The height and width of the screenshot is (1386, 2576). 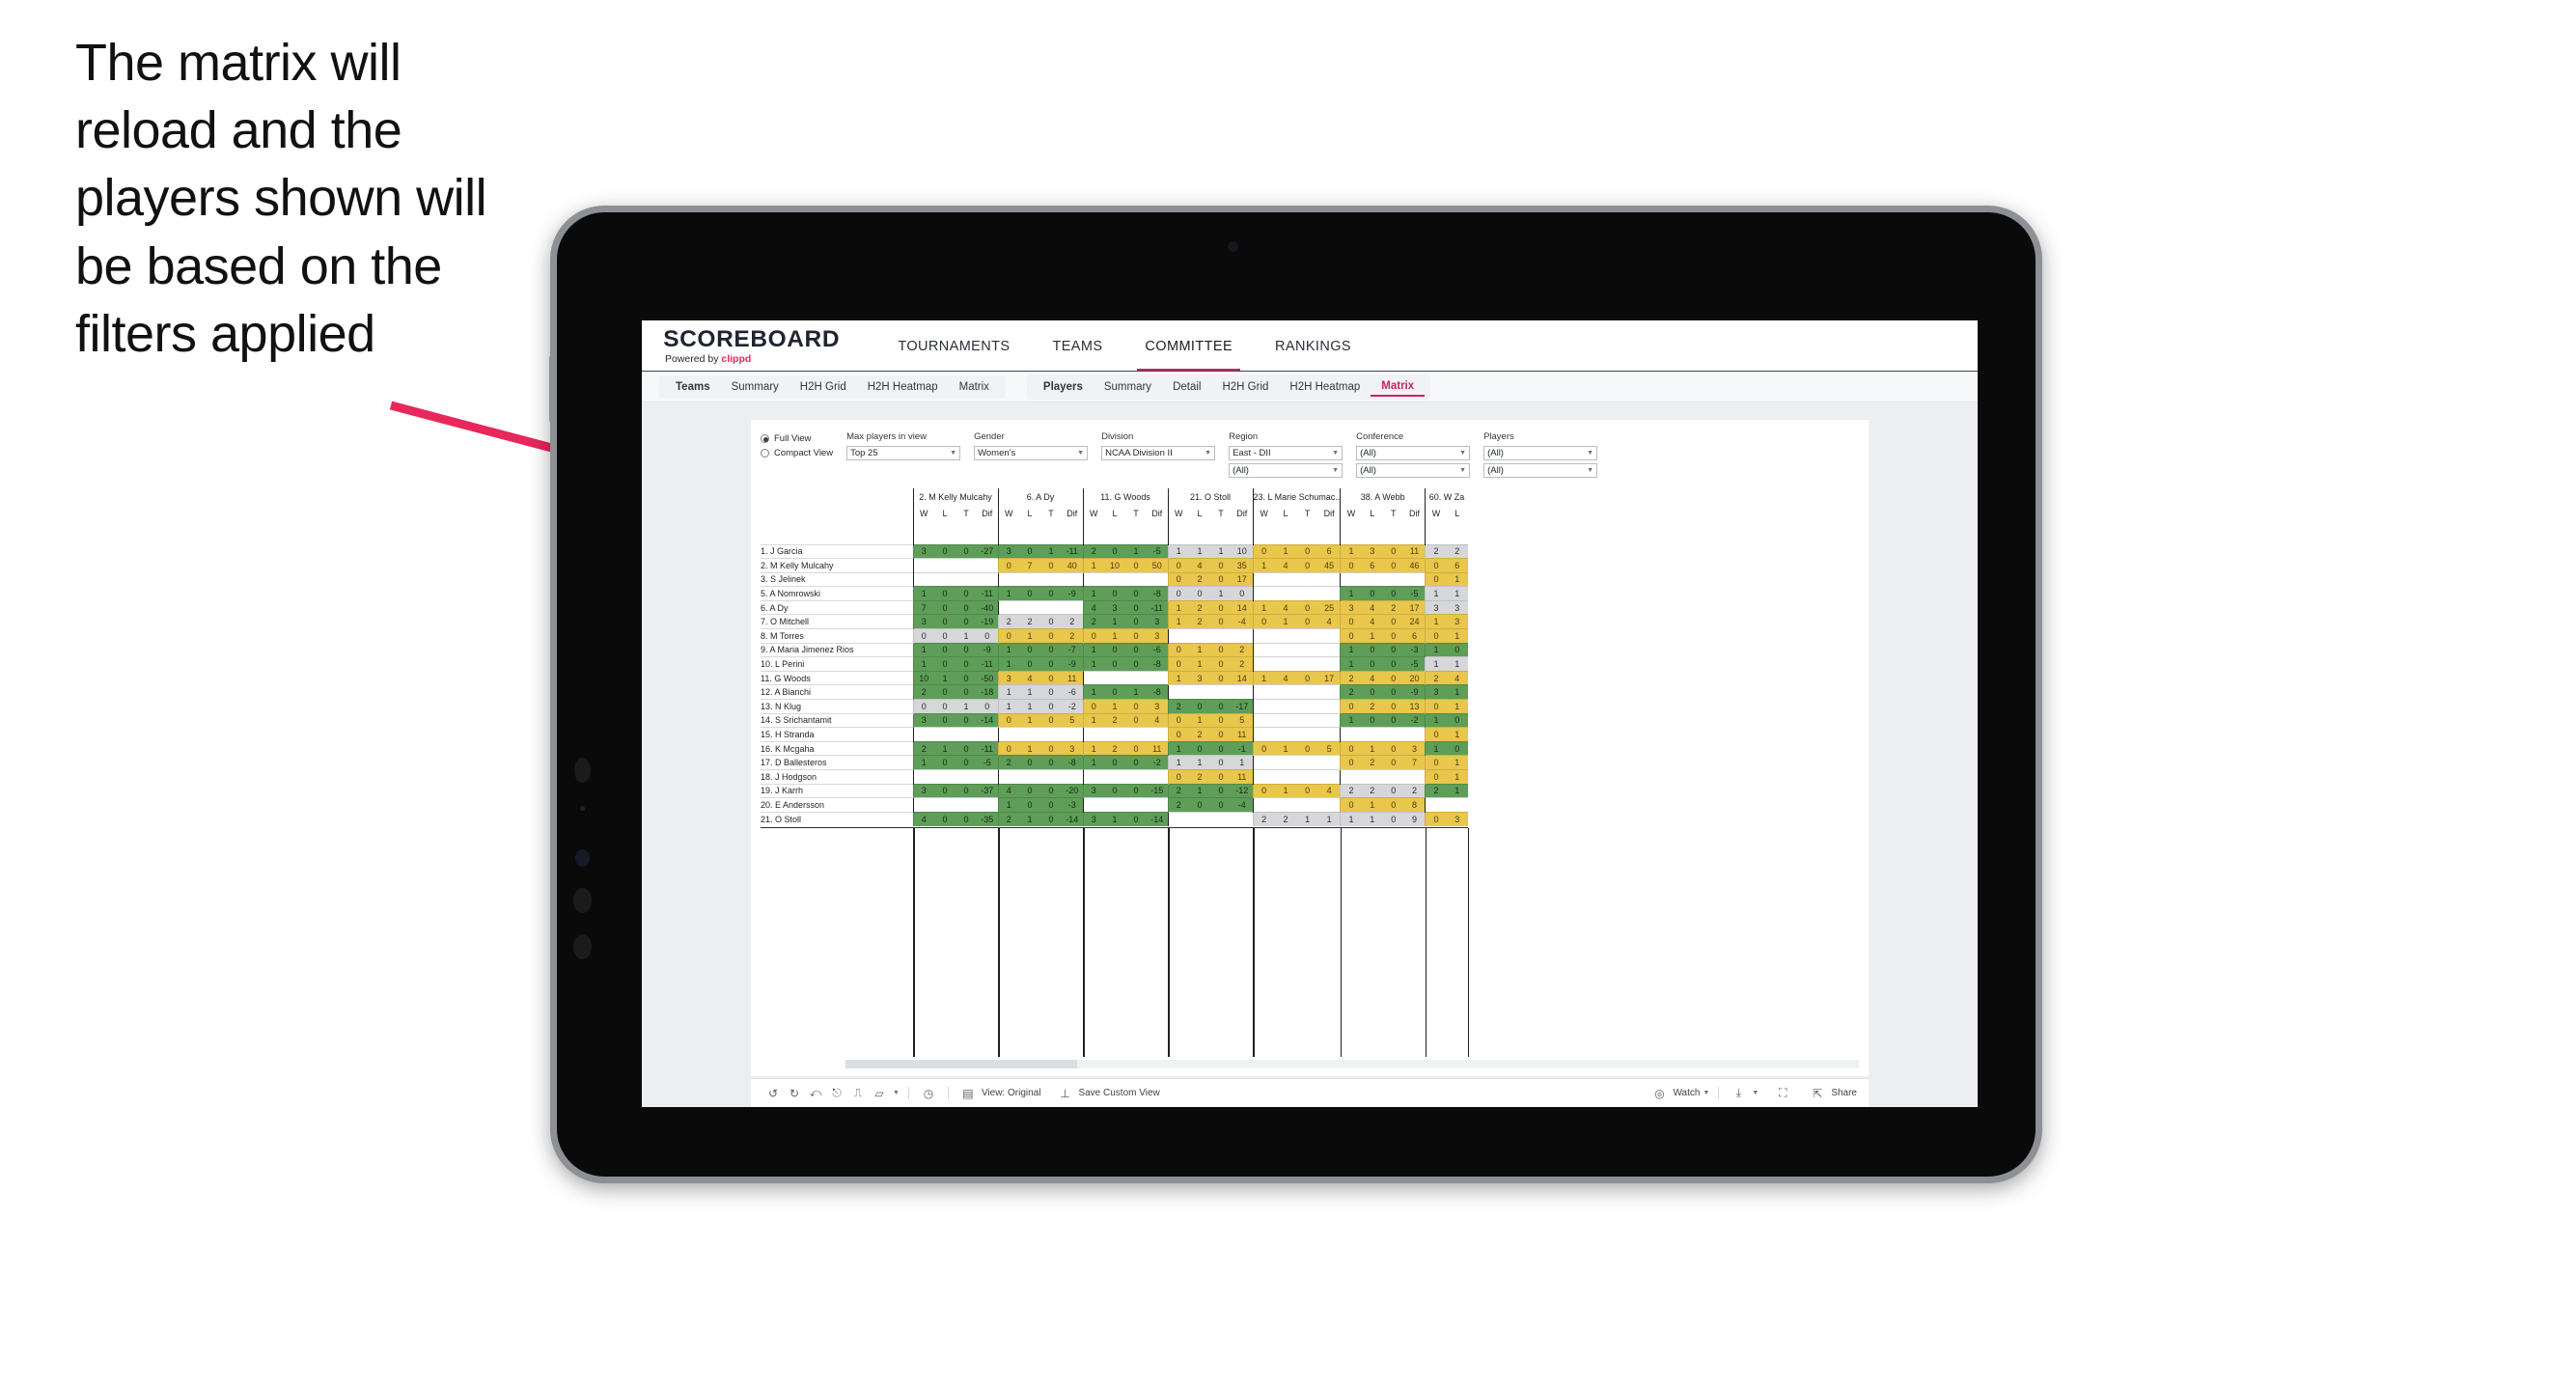 What do you see at coordinates (1413, 453) in the screenshot?
I see `conference-select: (All) ▼` at bounding box center [1413, 453].